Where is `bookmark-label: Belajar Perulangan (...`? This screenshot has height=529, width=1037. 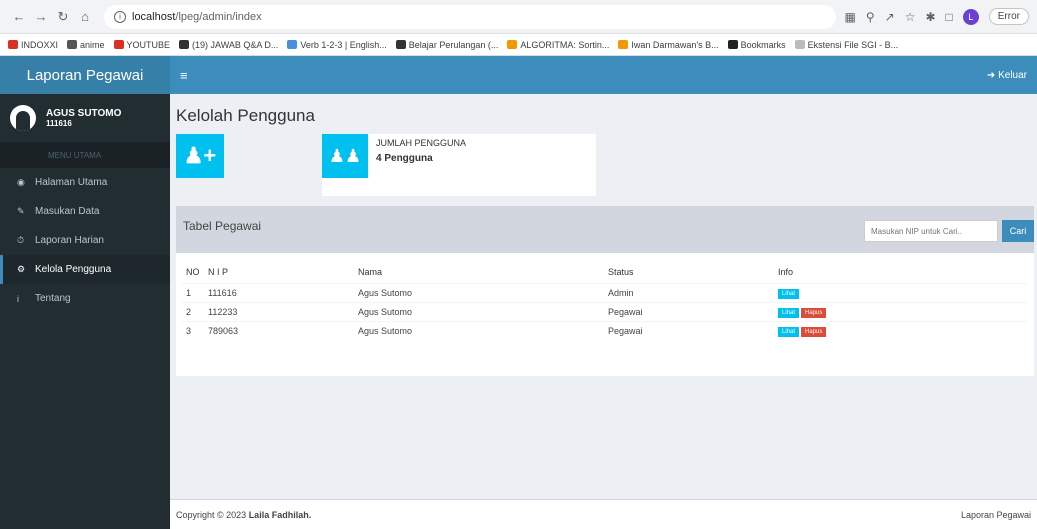 bookmark-label: Belajar Perulangan (... is located at coordinates (453, 44).